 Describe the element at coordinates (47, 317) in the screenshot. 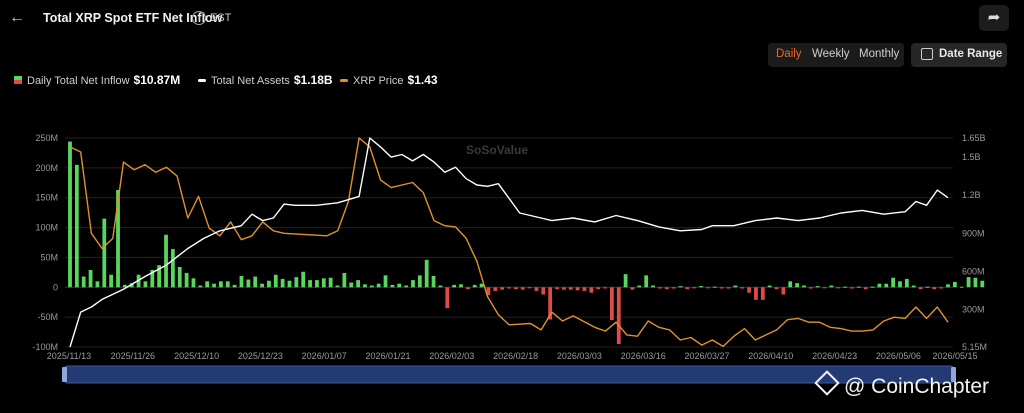

I see `left-tick-label: -50M` at that location.